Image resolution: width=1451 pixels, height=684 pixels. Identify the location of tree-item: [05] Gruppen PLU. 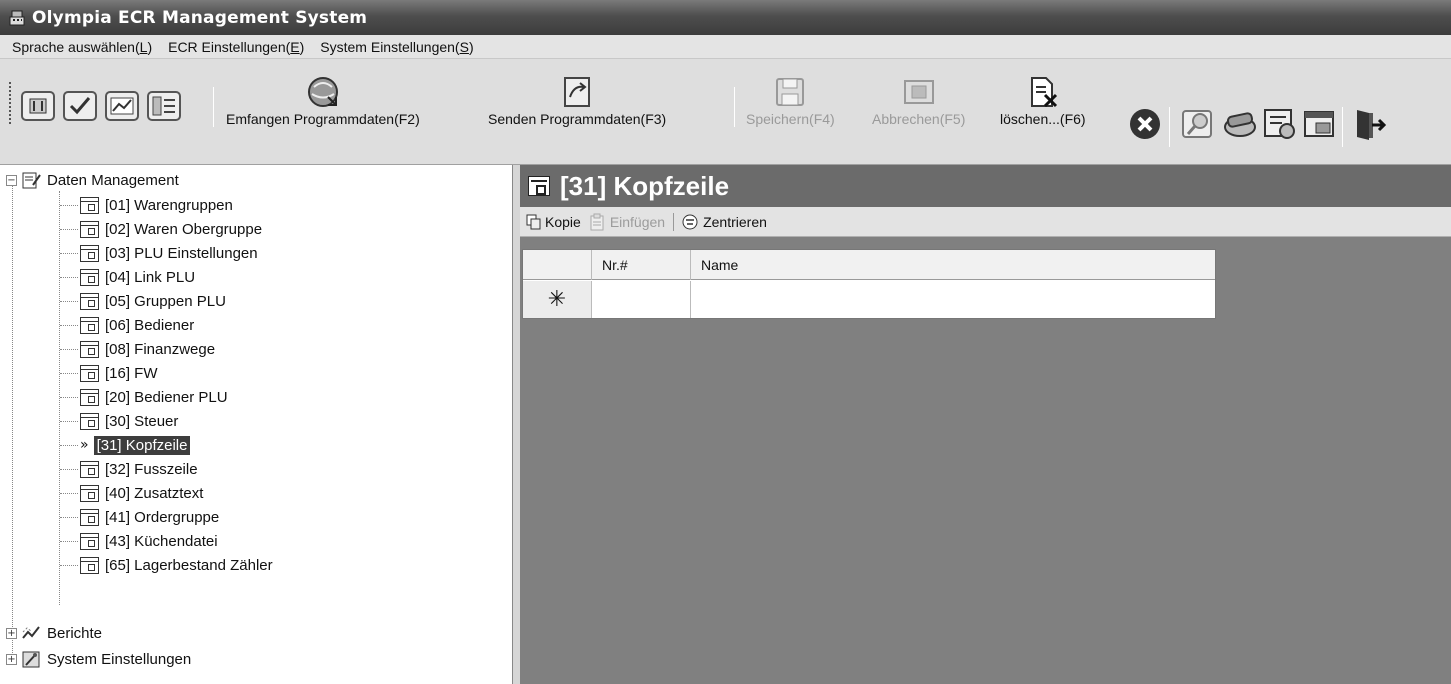
(153, 301).